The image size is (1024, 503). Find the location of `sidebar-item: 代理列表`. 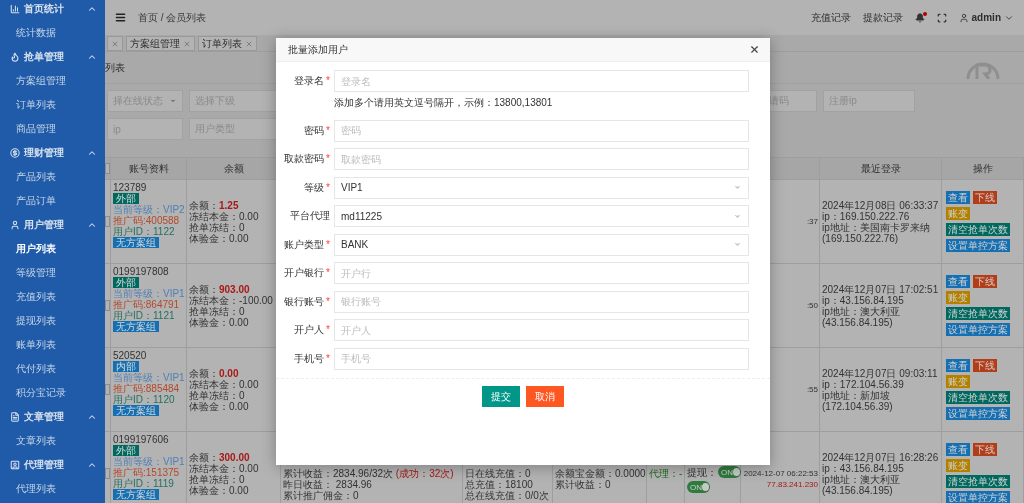

sidebar-item: 代理列表 is located at coordinates (52, 489).